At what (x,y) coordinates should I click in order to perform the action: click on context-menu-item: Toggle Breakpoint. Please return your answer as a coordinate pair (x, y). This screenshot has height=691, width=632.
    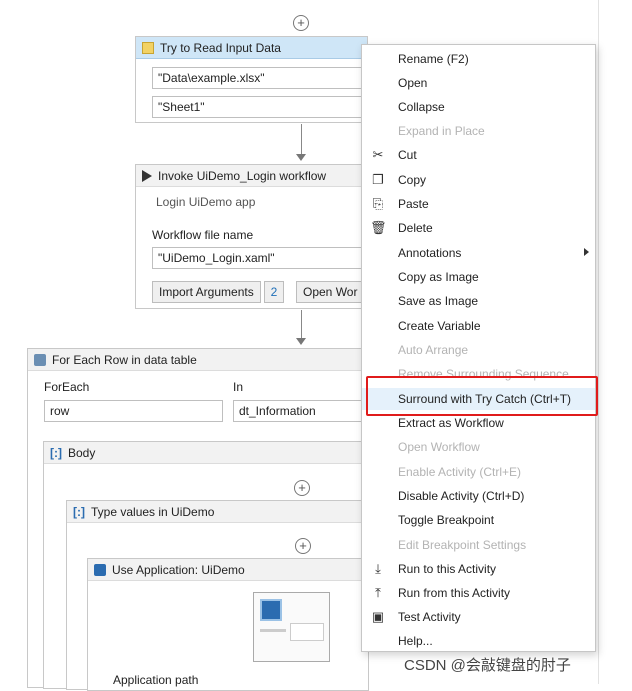
    Looking at the image, I should click on (478, 520).